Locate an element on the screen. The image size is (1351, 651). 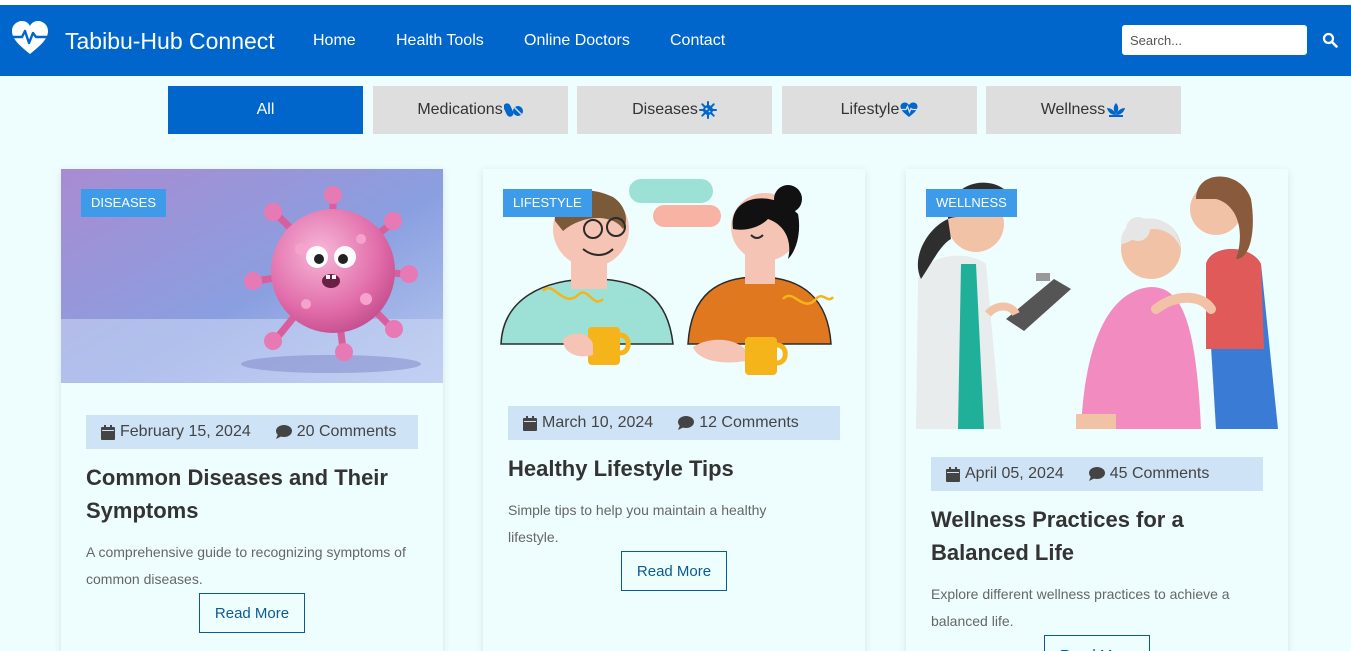
post-date: February 15, 2024 is located at coordinates (185, 431).